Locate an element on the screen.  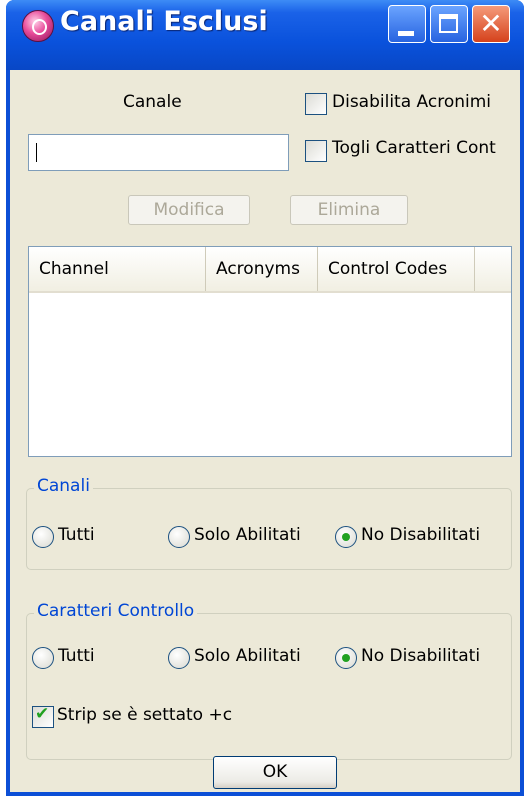
channels-group-title: Canali is located at coordinates (63, 486).